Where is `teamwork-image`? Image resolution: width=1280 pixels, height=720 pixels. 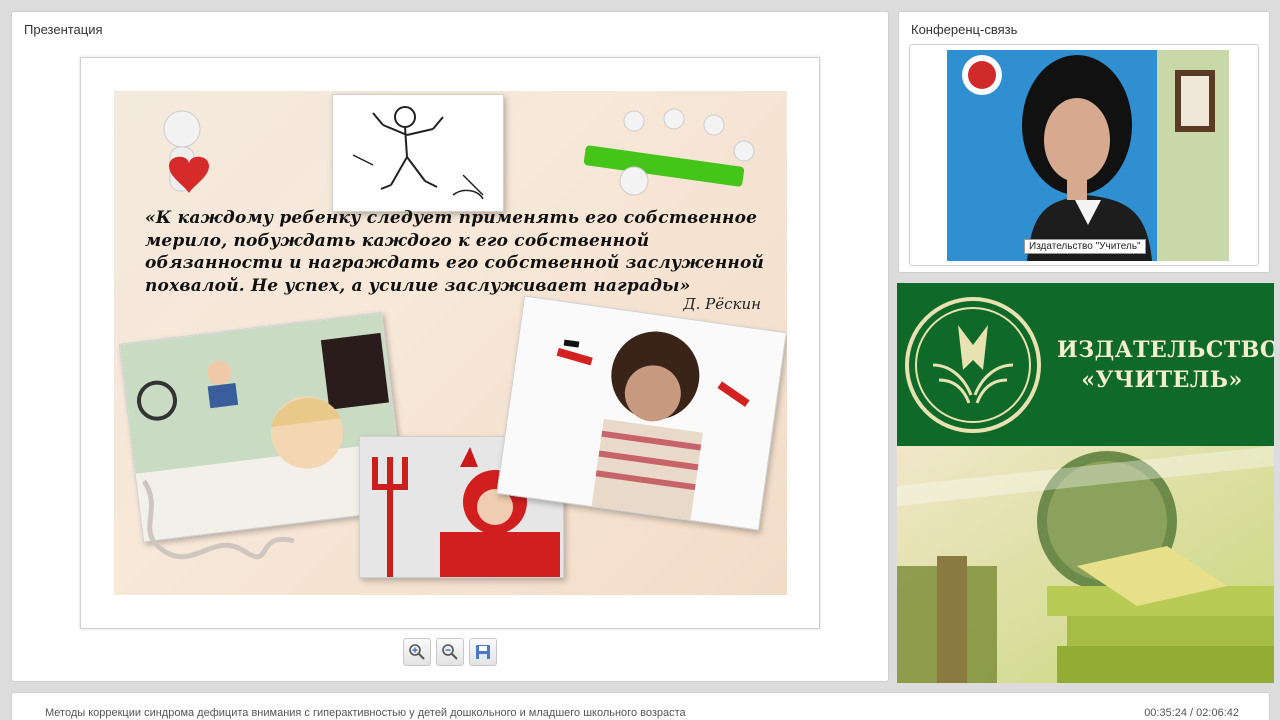 teamwork-image is located at coordinates (669, 152).